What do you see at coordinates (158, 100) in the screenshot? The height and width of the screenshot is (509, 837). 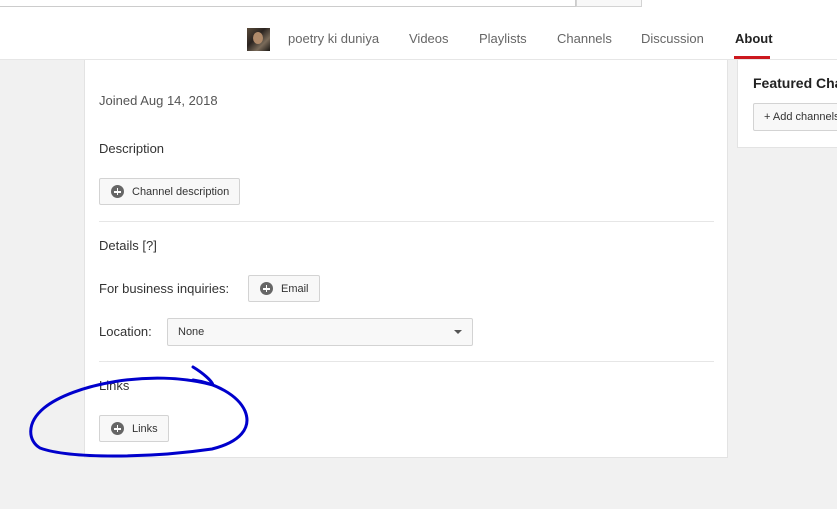 I see `joined-date: Joined Aug 14, 2018` at bounding box center [158, 100].